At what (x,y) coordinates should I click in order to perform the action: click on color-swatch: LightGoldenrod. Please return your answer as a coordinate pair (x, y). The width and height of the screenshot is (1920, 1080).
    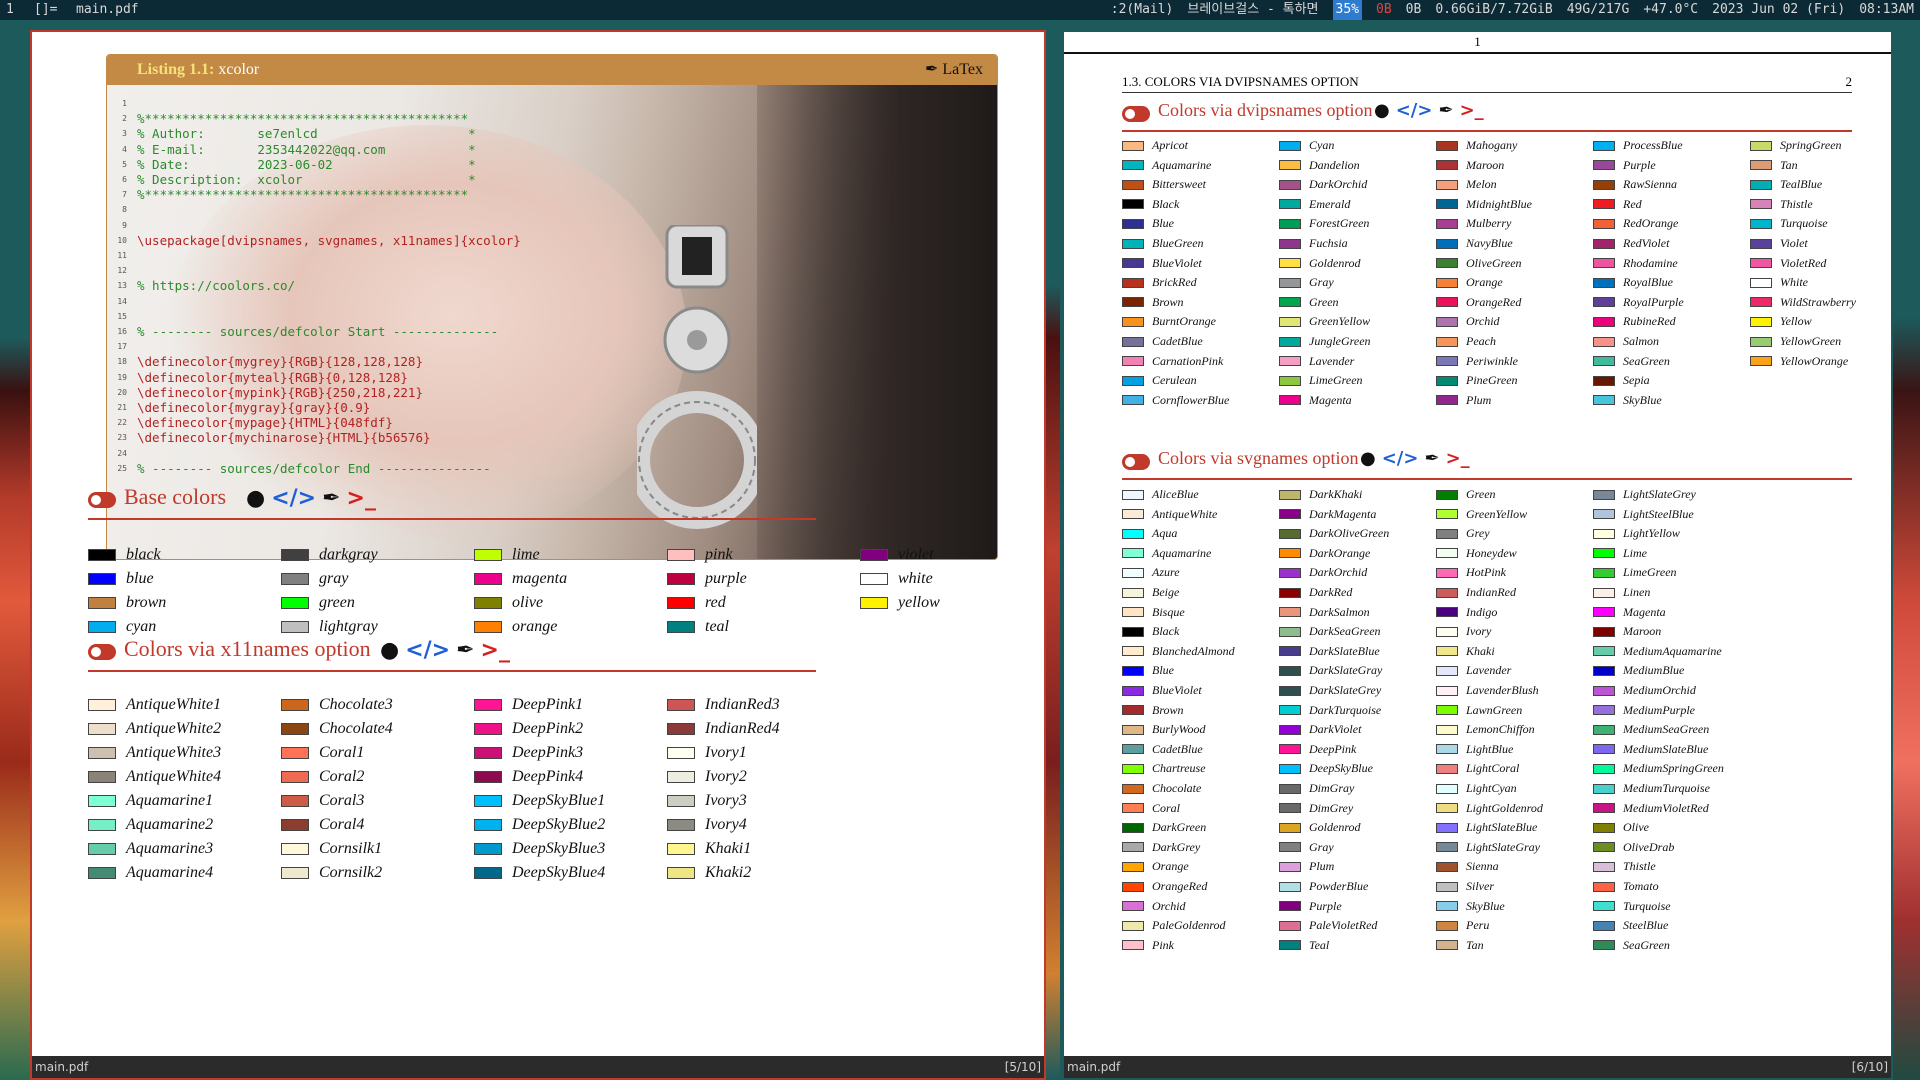
    Looking at the image, I should click on (1489, 808).